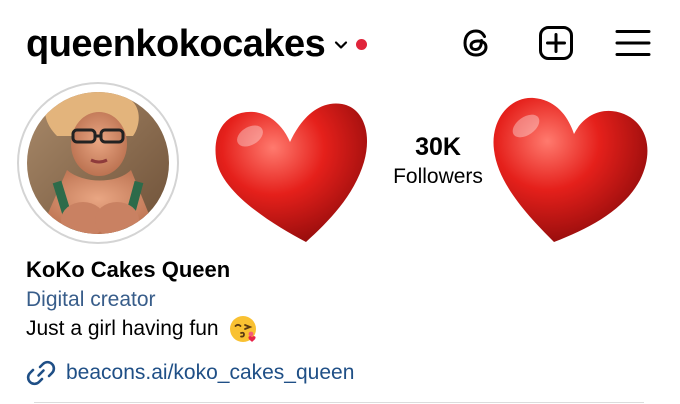  What do you see at coordinates (128, 269) in the screenshot?
I see `profile-name: KoKo Cakes Queen` at bounding box center [128, 269].